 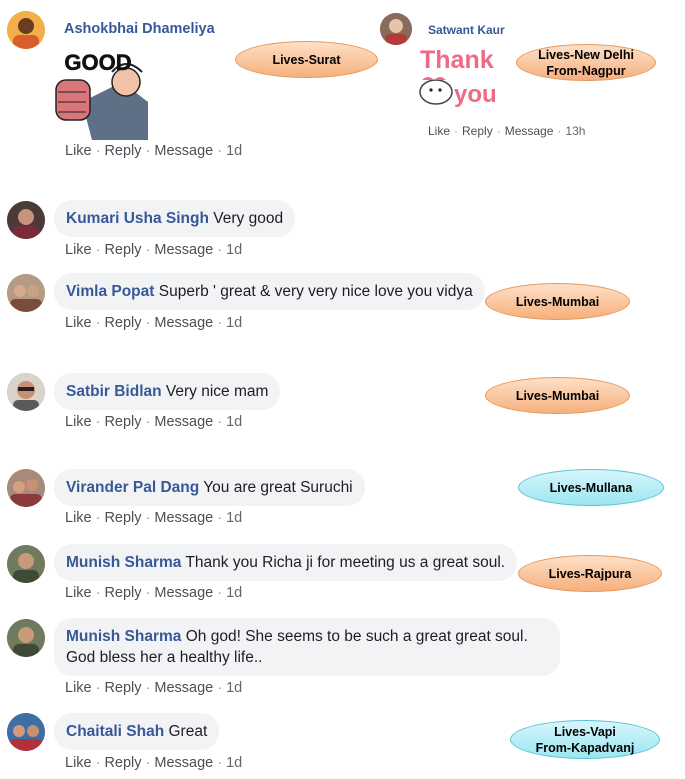 I want to click on location-tag: Lives-New Delhi From-Nagpur, so click(x=586, y=62).